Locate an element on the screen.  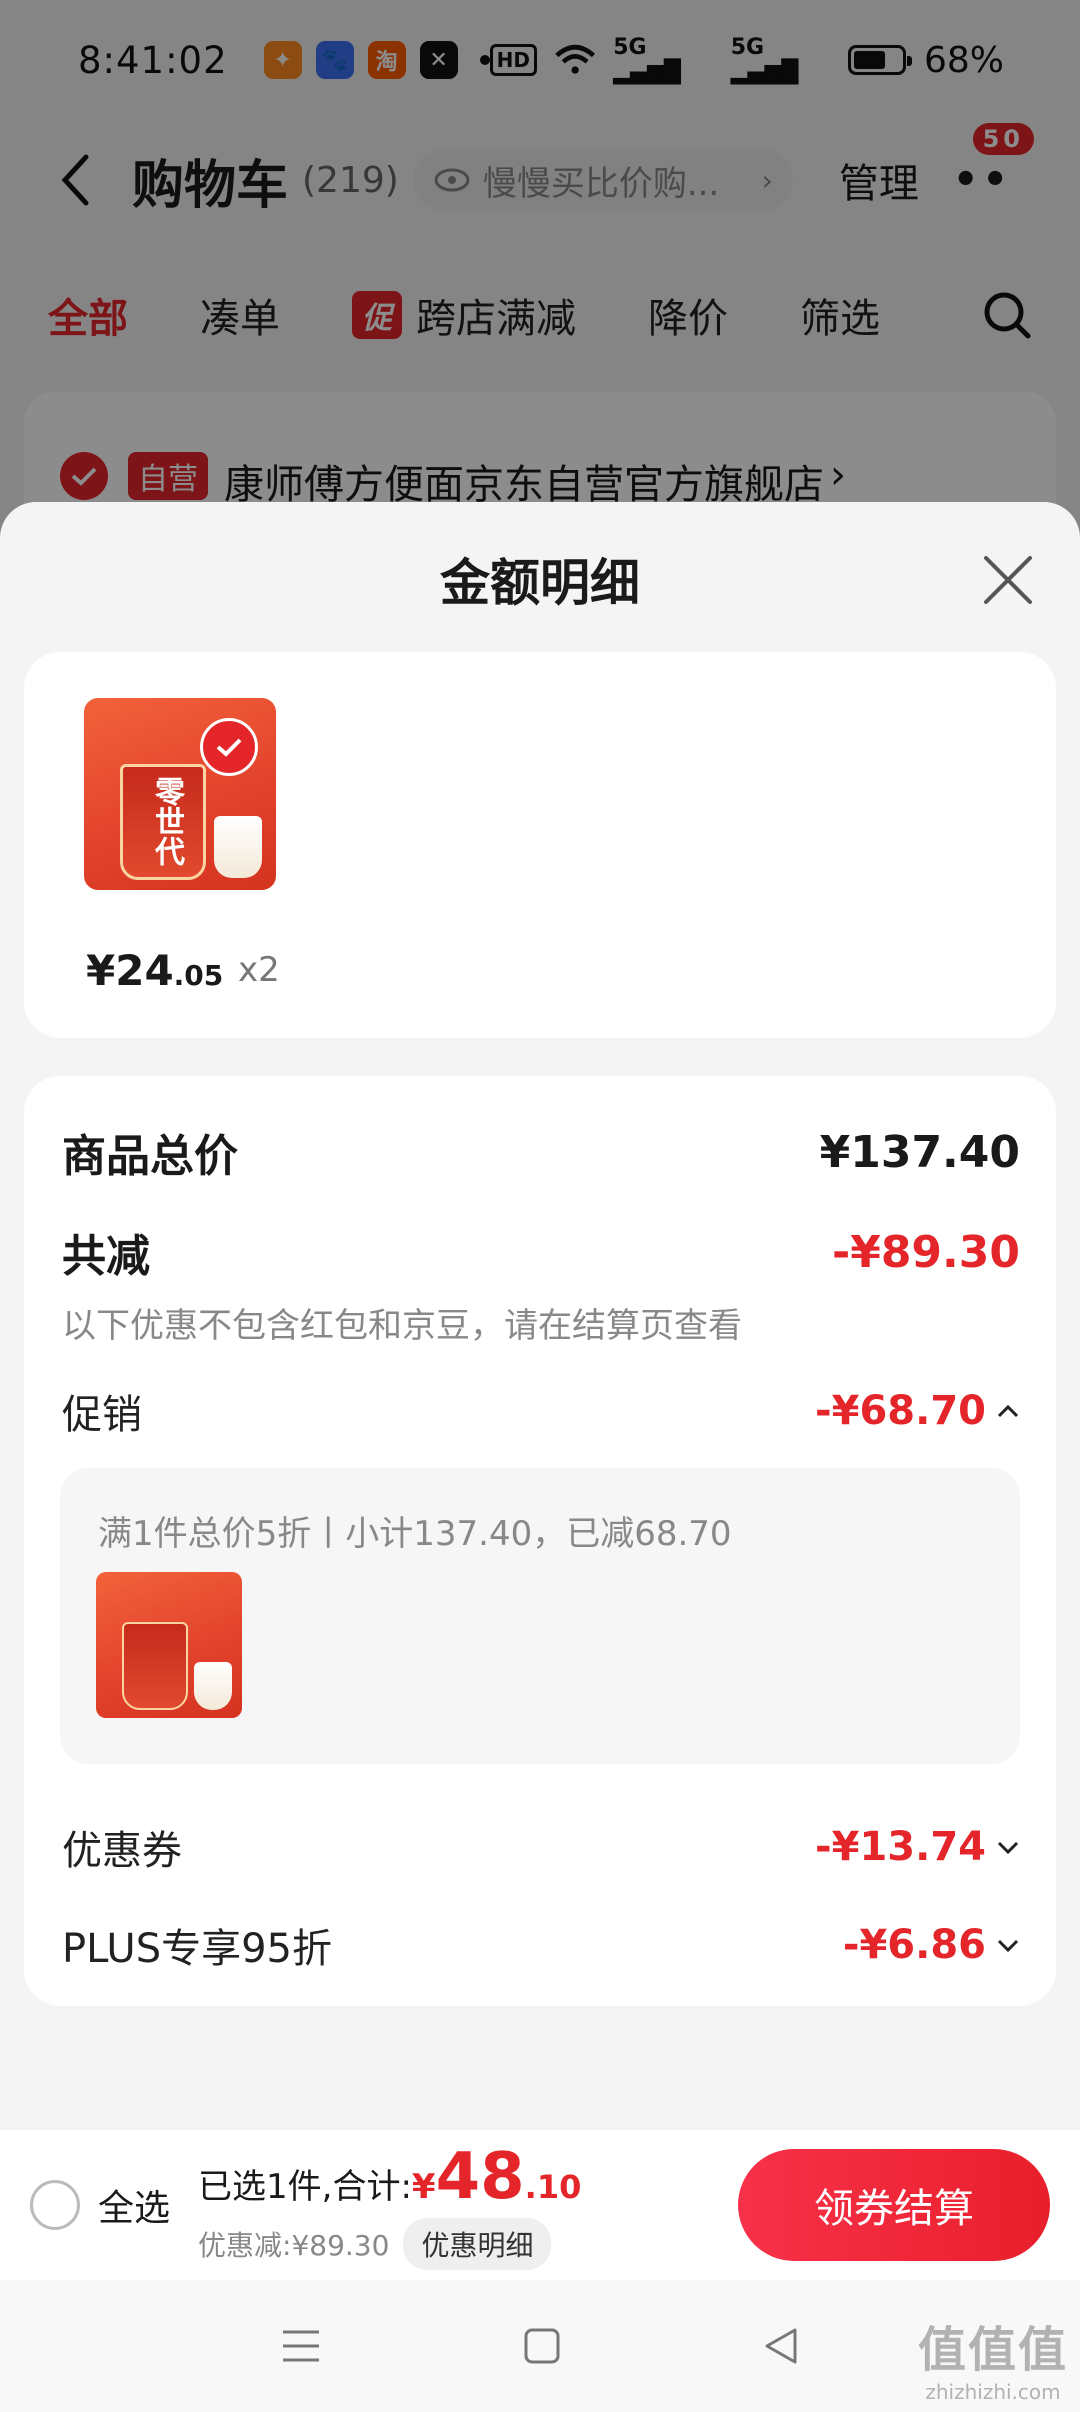
plus-value-wrap: -¥6.86 is located at coordinates (931, 1945).